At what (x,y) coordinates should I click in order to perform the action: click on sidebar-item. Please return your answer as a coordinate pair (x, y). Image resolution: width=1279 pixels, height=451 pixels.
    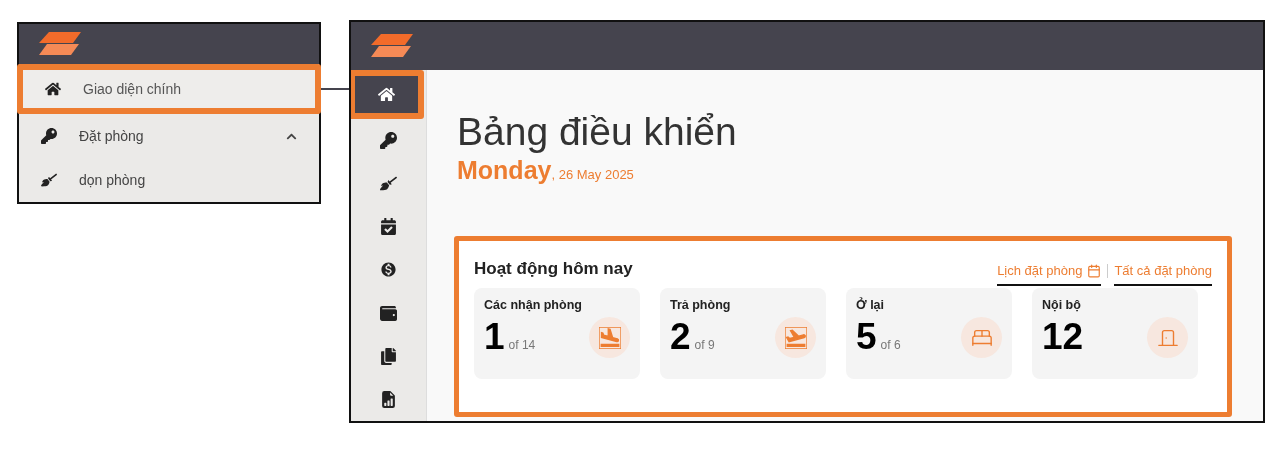
    Looking at the image, I should click on (387, 94).